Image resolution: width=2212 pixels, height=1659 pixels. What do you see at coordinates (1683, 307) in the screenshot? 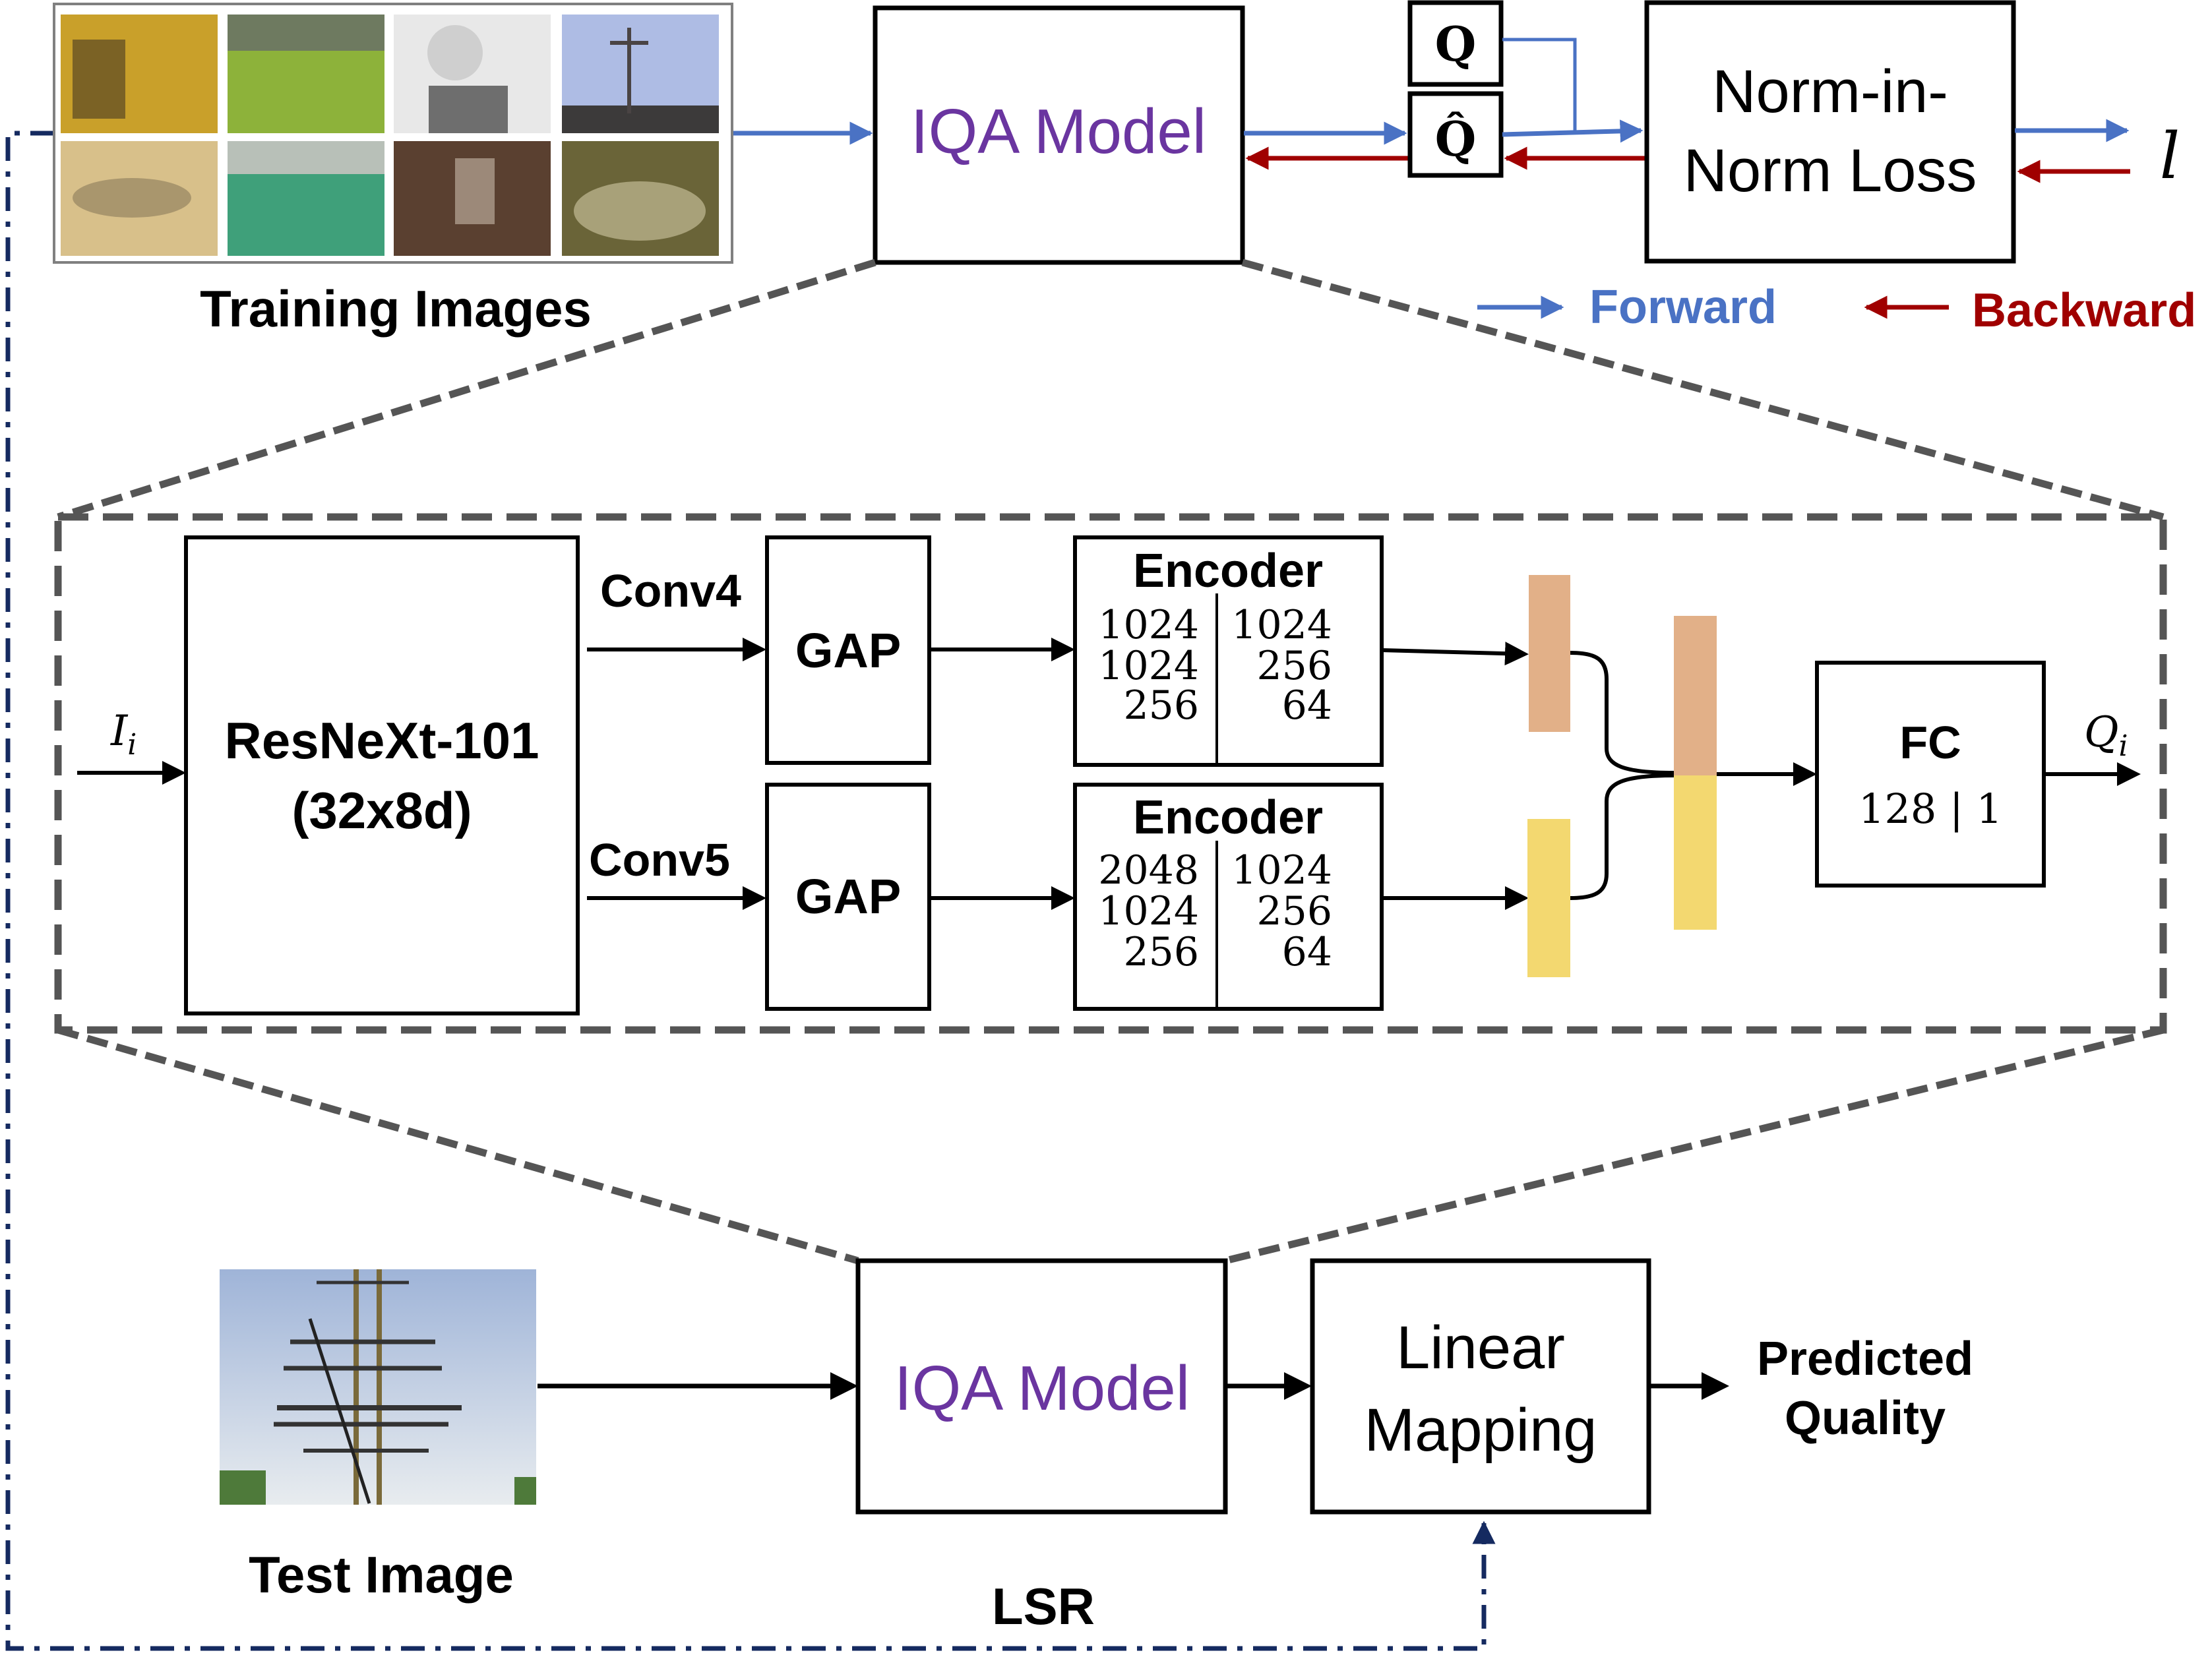
I see `legend-forward-label: Forward` at bounding box center [1683, 307].